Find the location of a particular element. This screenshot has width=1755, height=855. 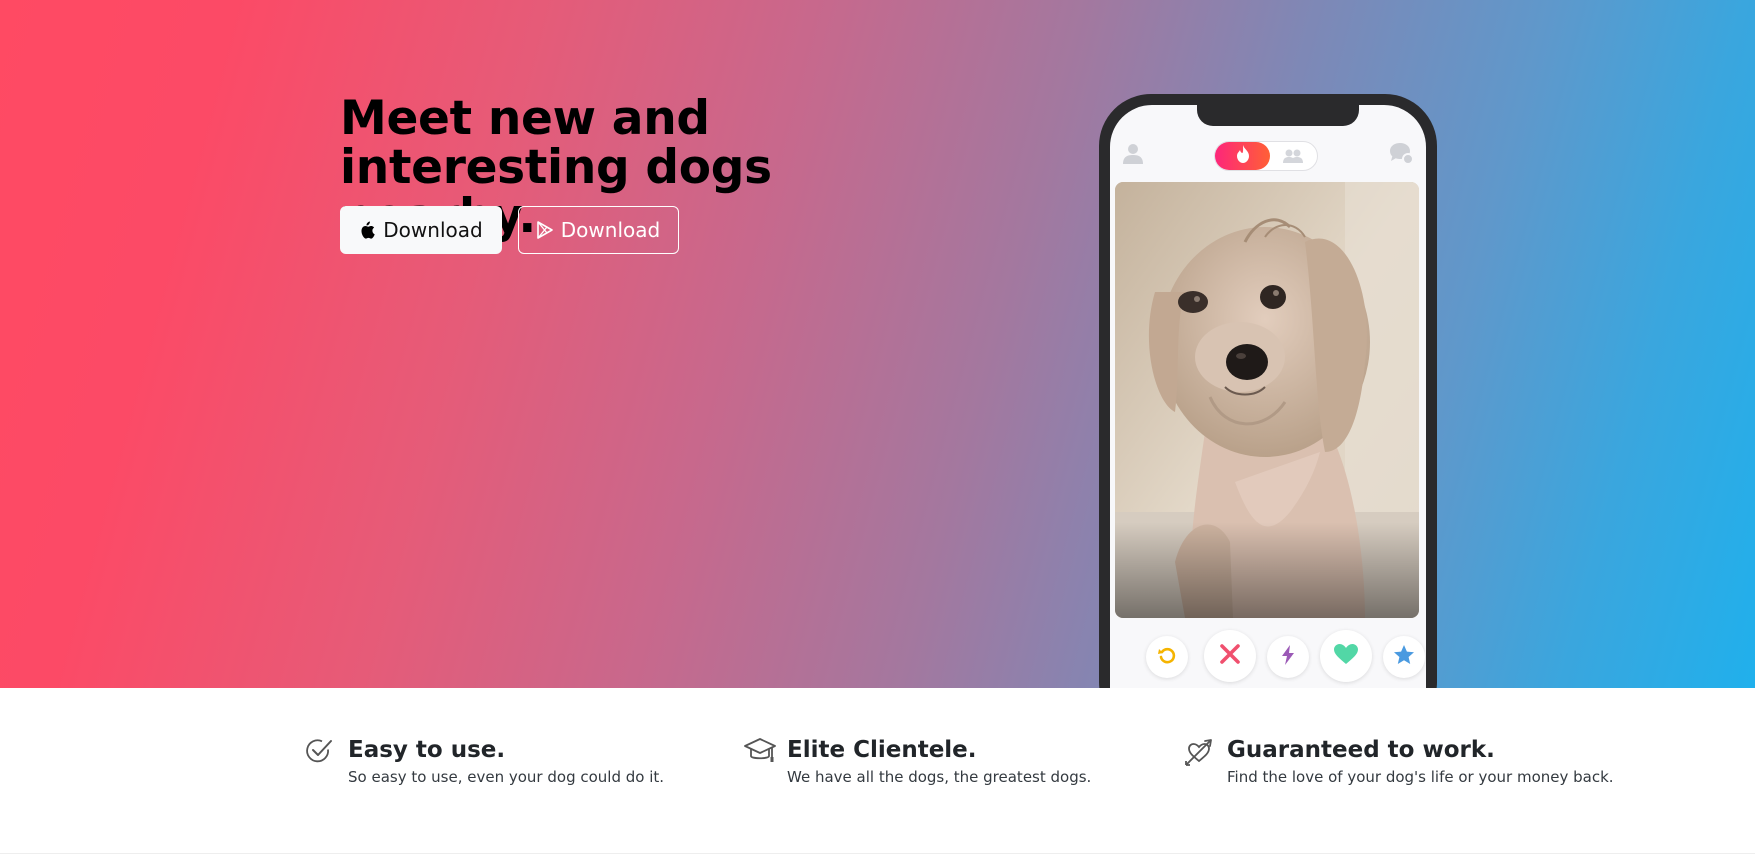

google-play-download-label: Download is located at coordinates (610, 230).